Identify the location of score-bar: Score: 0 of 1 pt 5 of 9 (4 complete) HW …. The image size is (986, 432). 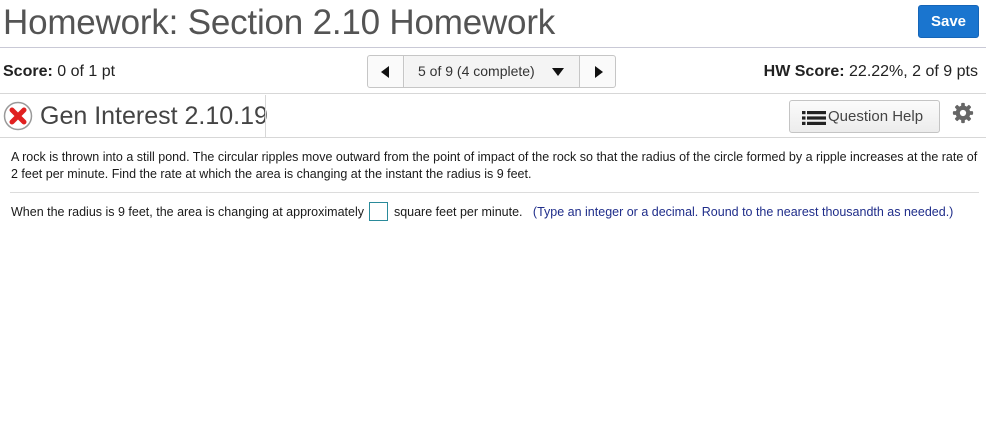
(493, 71).